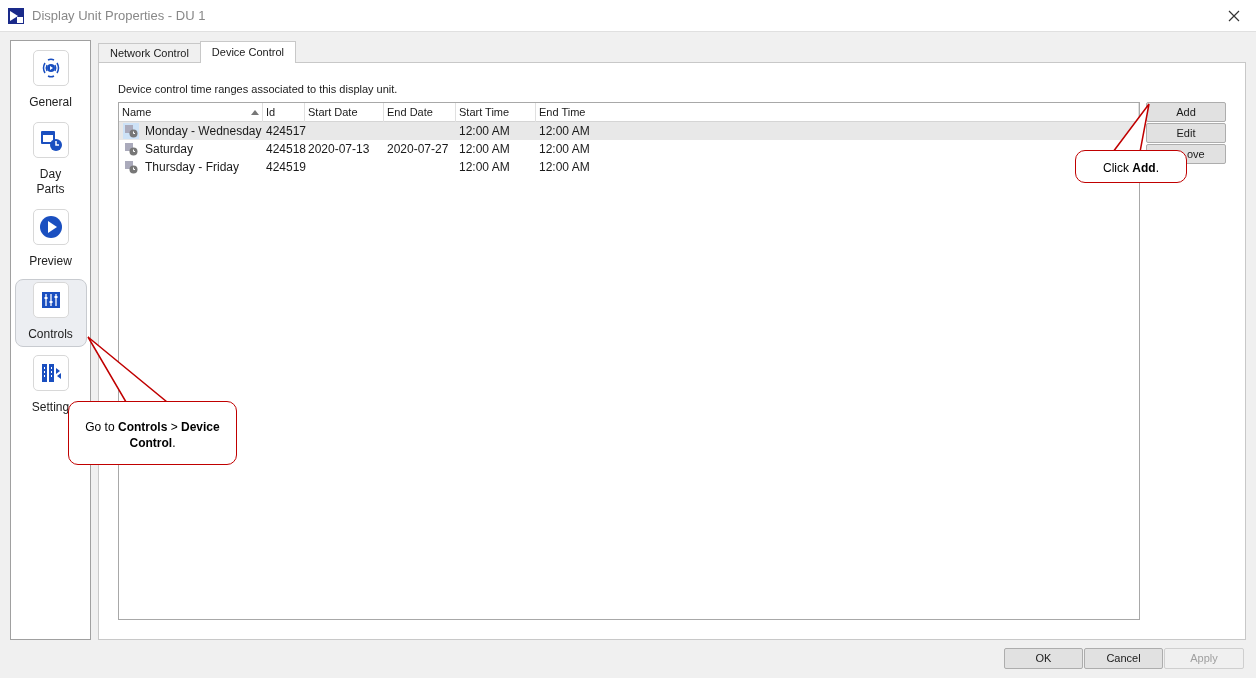 The image size is (1256, 678). What do you see at coordinates (119, 15) in the screenshot?
I see `window-title: Display Unit Properties - DU 1` at bounding box center [119, 15].